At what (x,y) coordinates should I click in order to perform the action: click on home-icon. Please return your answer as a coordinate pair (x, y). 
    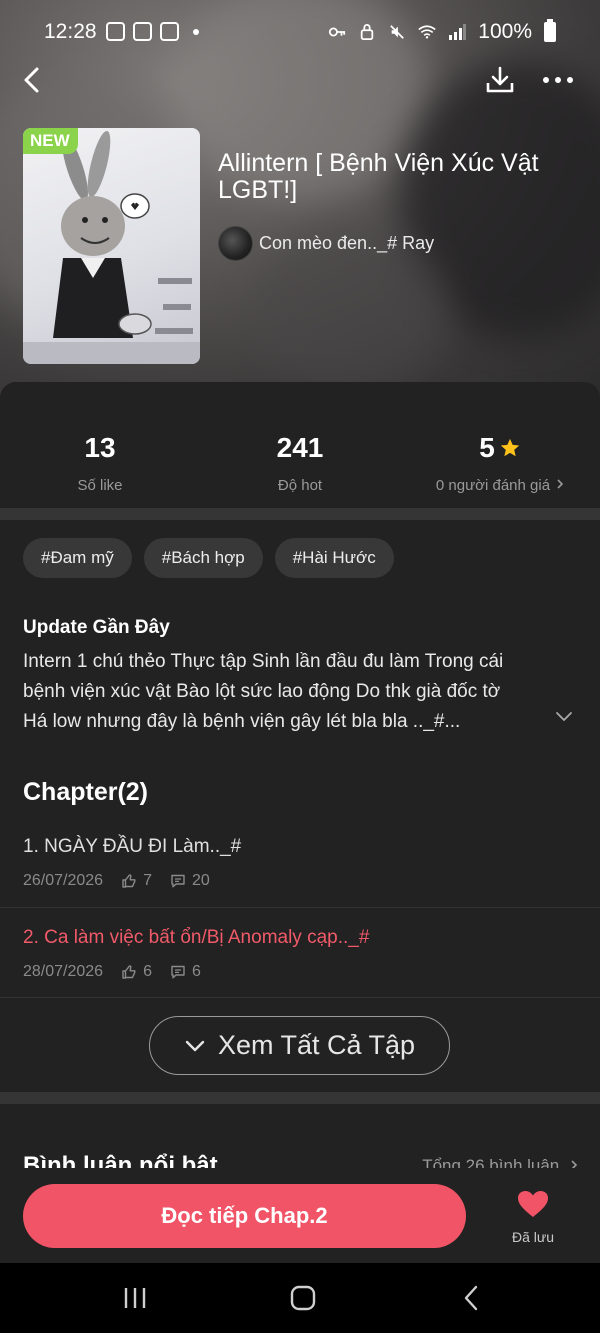
    Looking at the image, I should click on (303, 1298).